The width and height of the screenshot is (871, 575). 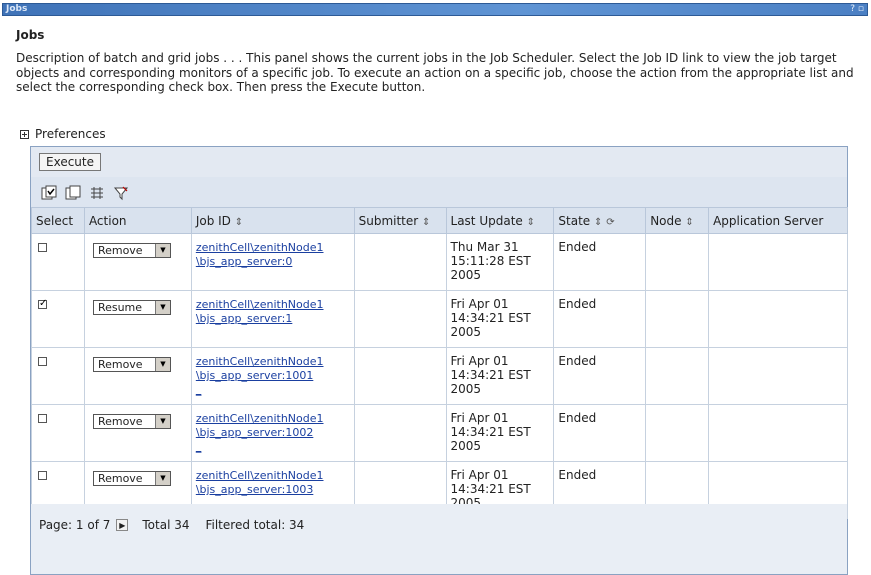 What do you see at coordinates (857, 9) in the screenshot?
I see `window-controls: ? ▫` at bounding box center [857, 9].